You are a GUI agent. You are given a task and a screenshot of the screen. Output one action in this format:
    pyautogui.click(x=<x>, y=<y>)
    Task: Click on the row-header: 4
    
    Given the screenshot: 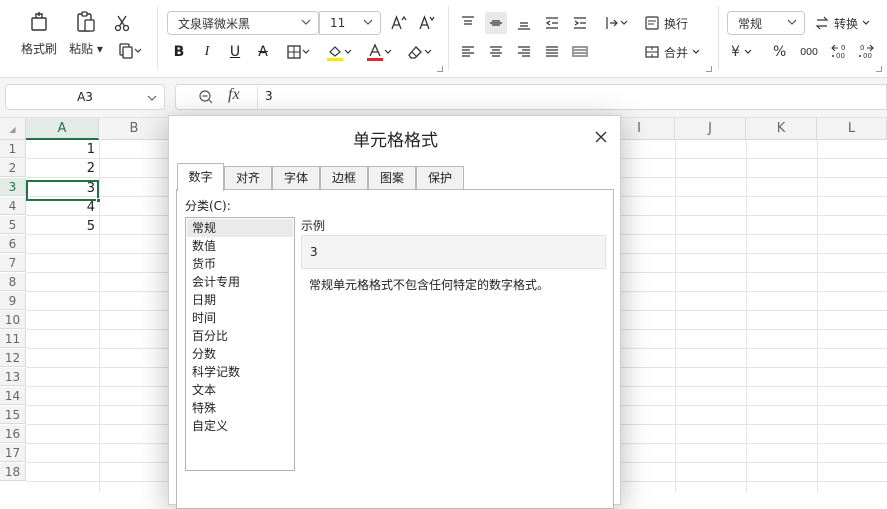 What is the action you would take?
    pyautogui.click(x=13, y=206)
    